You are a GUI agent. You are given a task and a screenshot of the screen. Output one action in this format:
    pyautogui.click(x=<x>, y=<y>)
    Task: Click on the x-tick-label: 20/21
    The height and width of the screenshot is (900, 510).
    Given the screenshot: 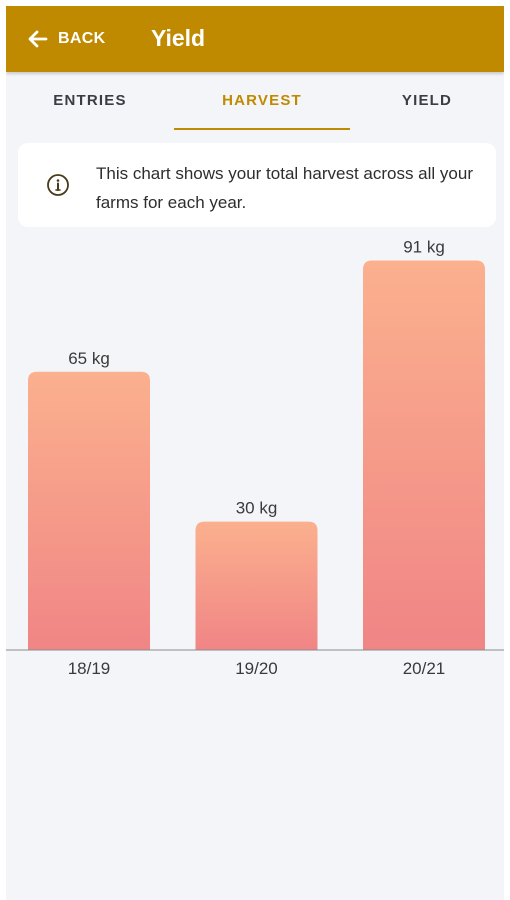 What is the action you would take?
    pyautogui.click(x=424, y=668)
    